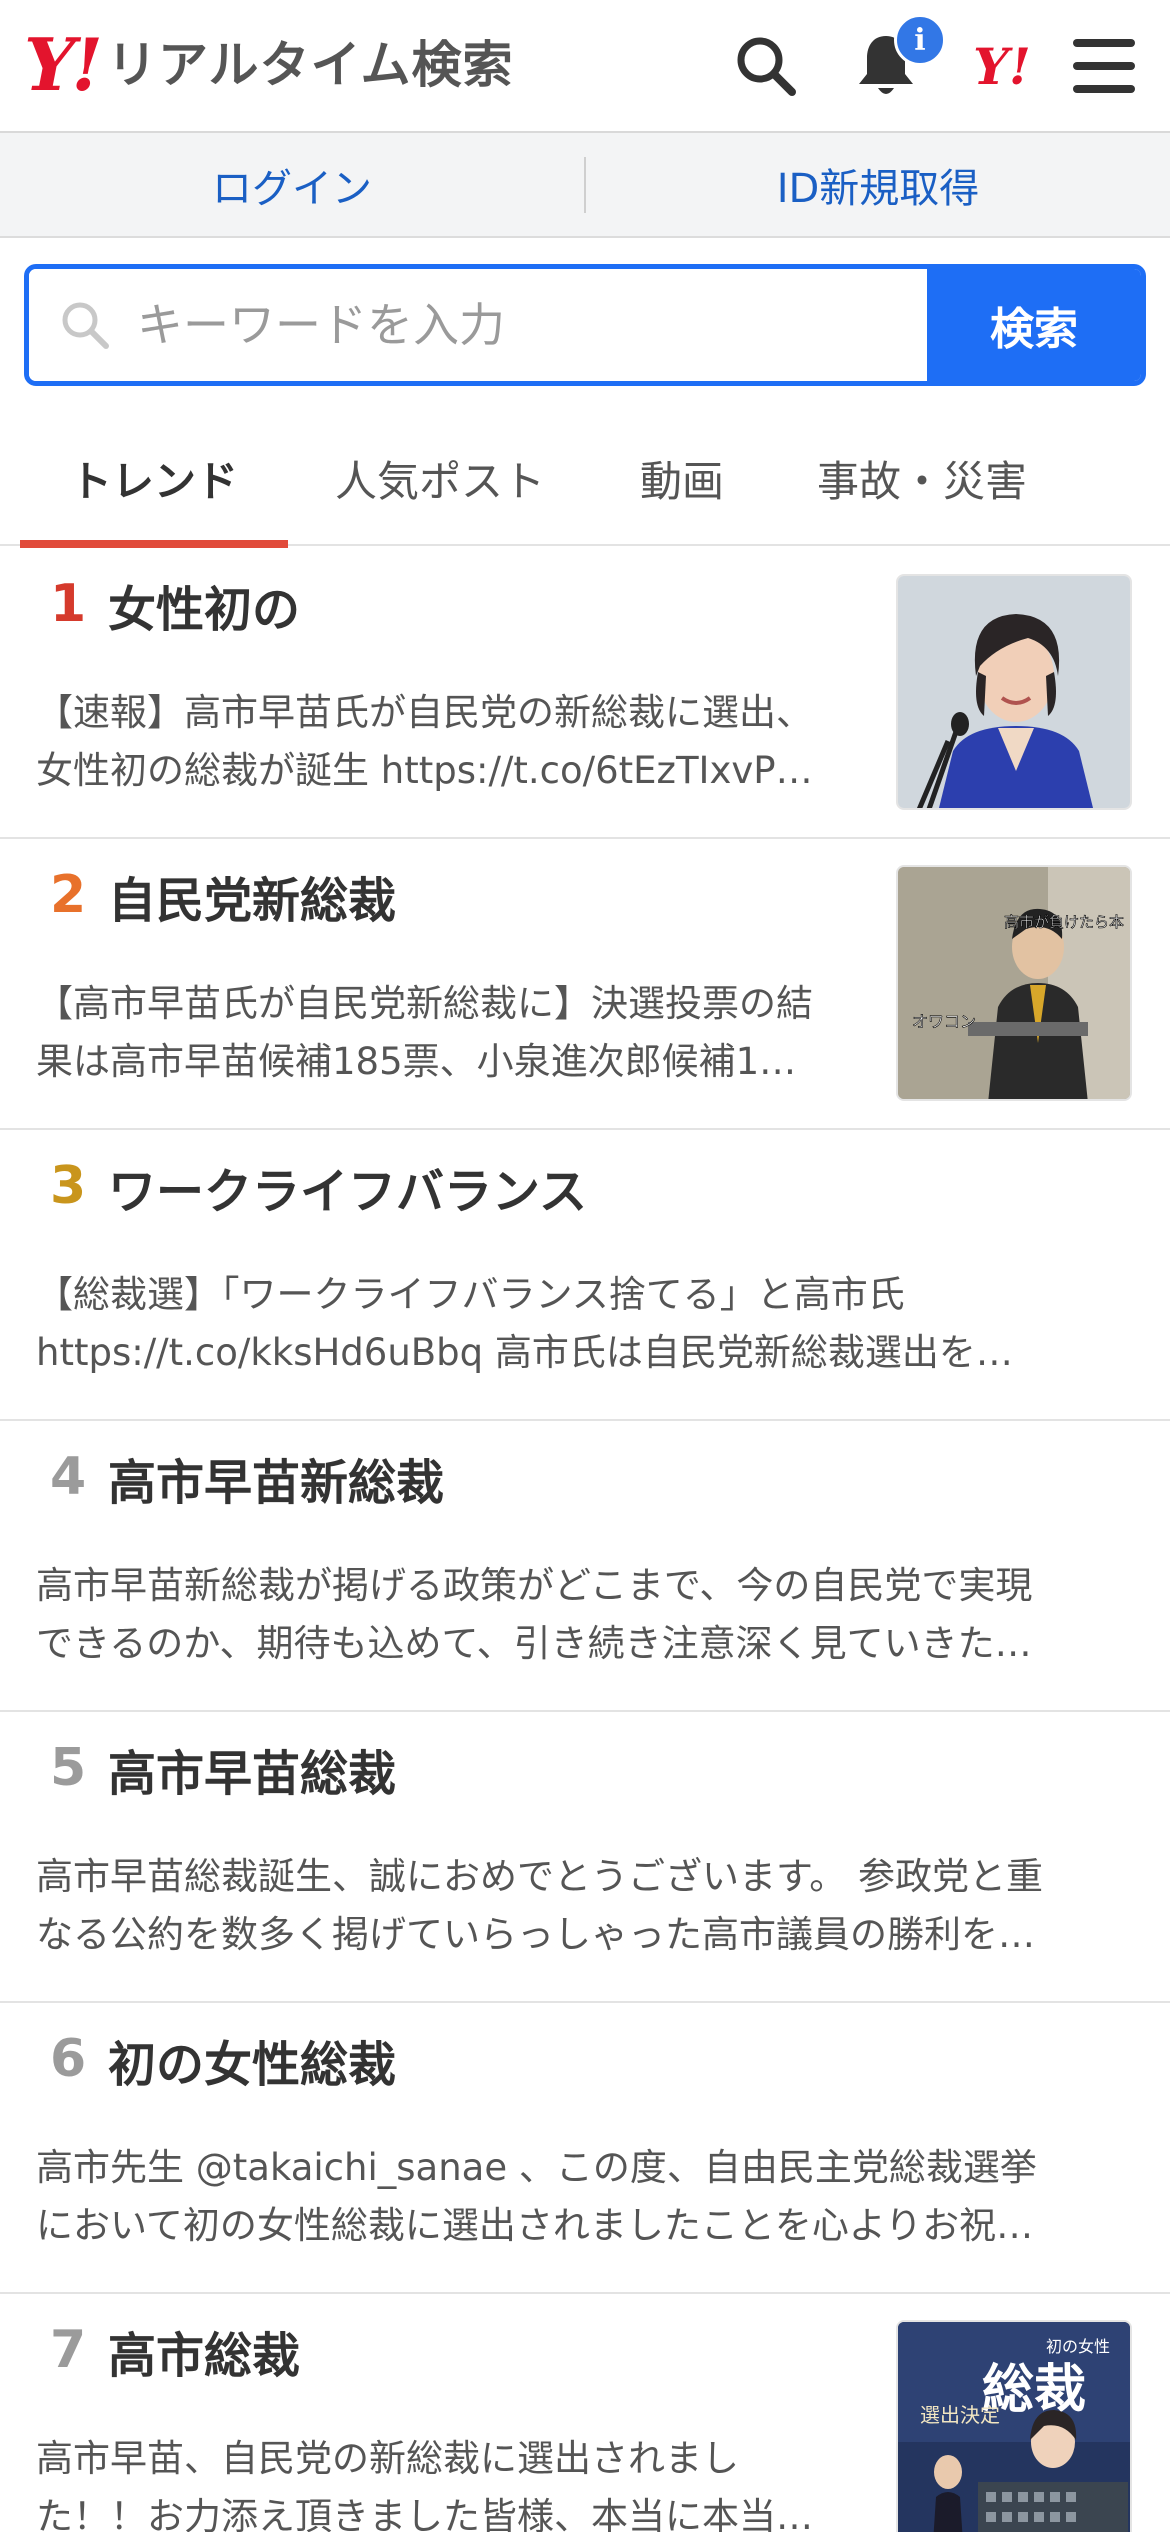  Describe the element at coordinates (252, 2065) in the screenshot. I see `trend-title: 初の女性総裁` at that location.